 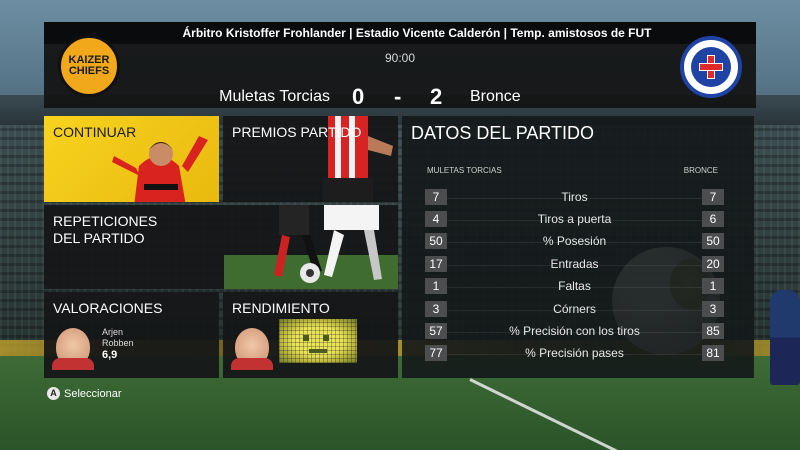 I want to click on match-awards-tile: PREMIOS PARTIDO, so click(x=310, y=159).